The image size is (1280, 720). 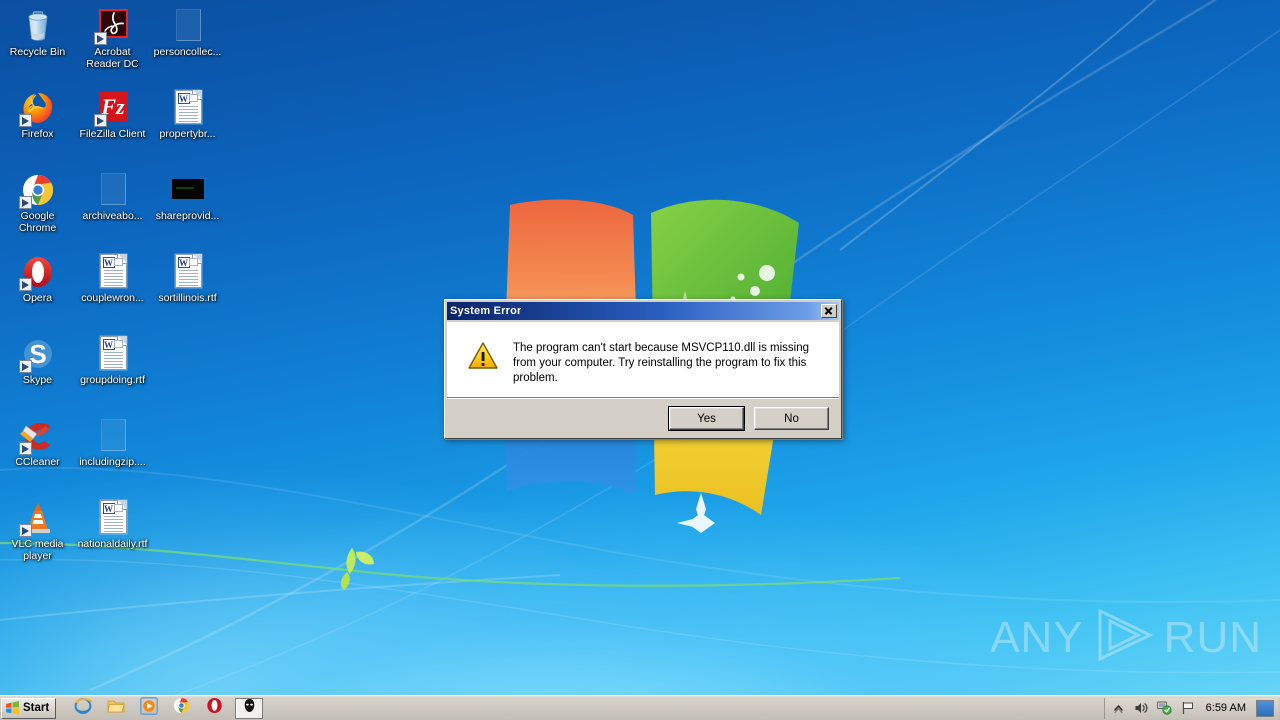 I want to click on desktop-icon-acrobat-reader-dc: Acrobat Reader DC, so click(x=112, y=45).